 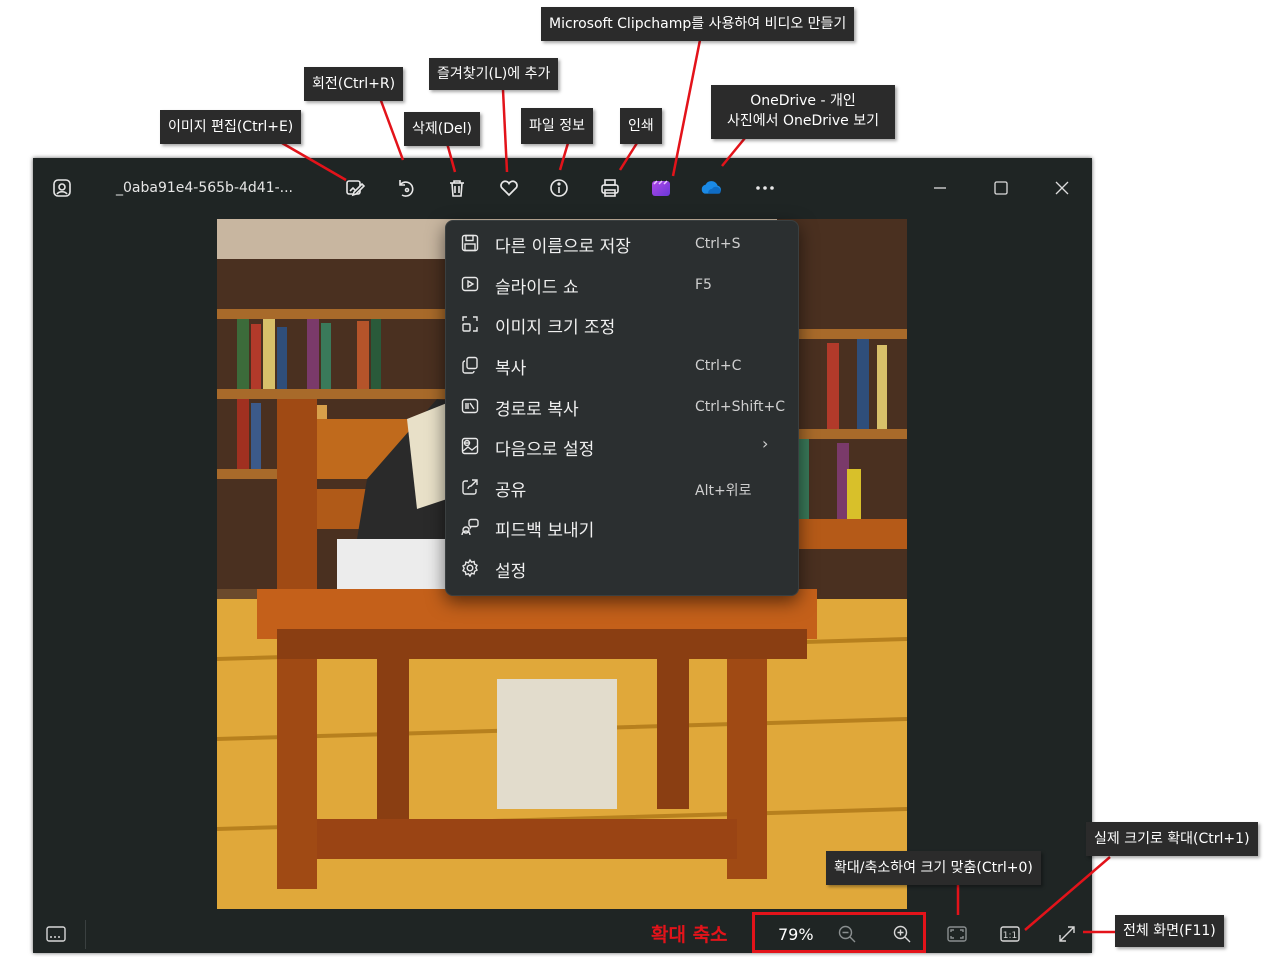 What do you see at coordinates (698, 24) in the screenshot?
I see `callout-clipchamp: Microsoft Clipchamp를 사용하여 비디오 만들기` at bounding box center [698, 24].